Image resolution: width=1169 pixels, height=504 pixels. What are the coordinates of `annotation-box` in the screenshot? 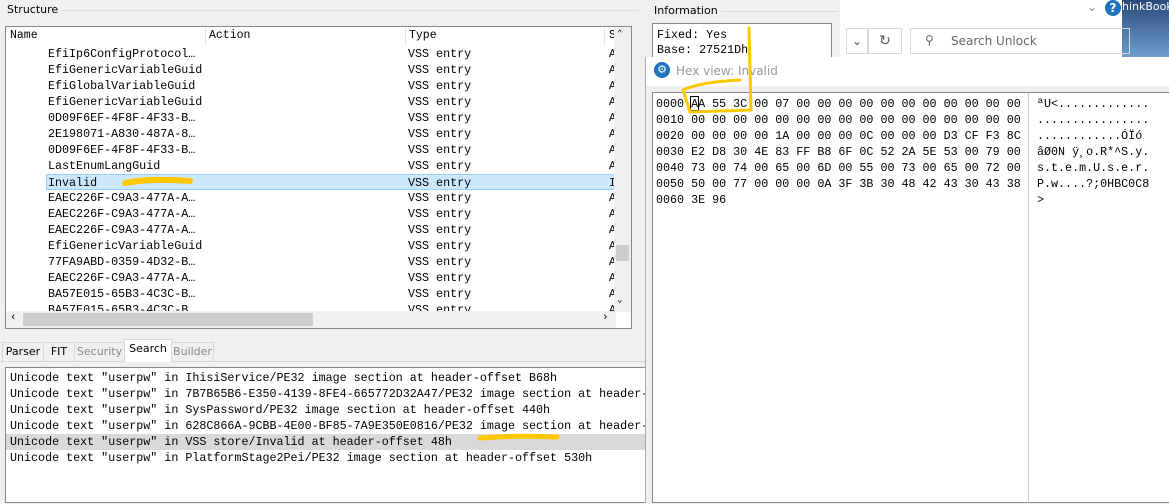 It's located at (717, 70).